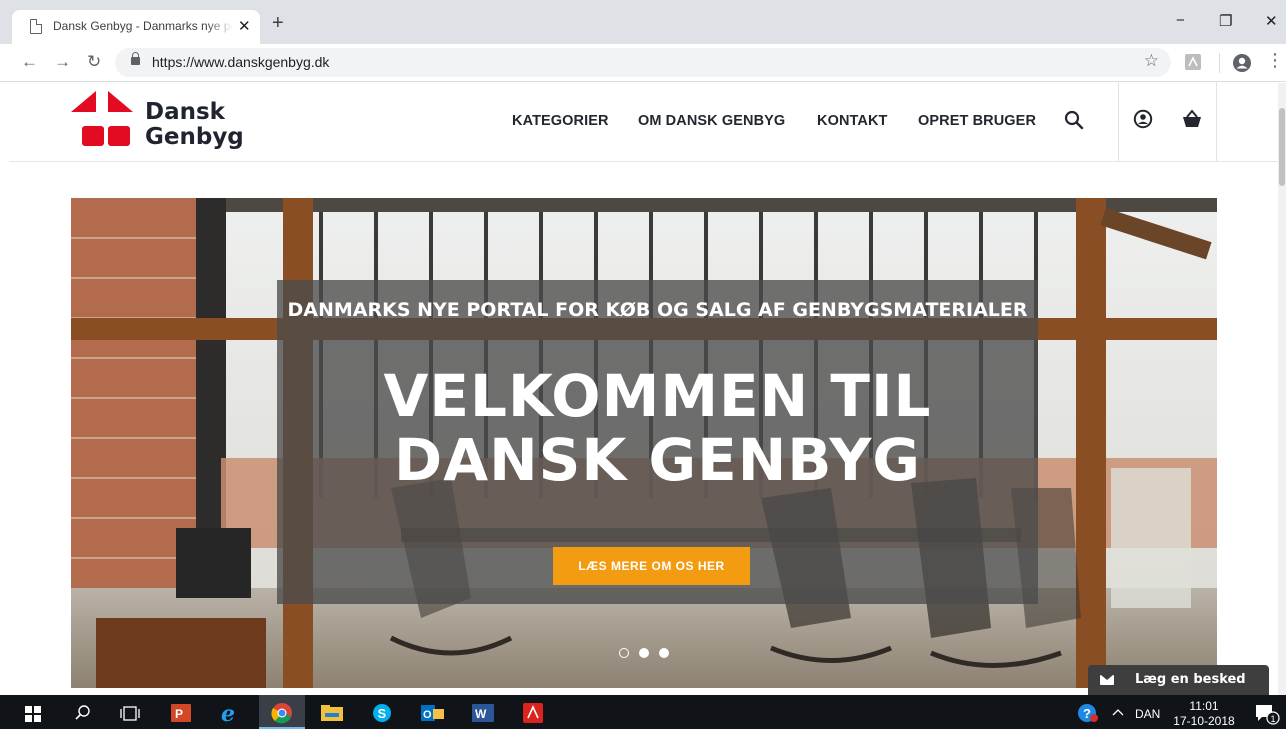 This screenshot has height=729, width=1286. What do you see at coordinates (1204, 721) in the screenshot?
I see `clock-date: 17-10-2018` at bounding box center [1204, 721].